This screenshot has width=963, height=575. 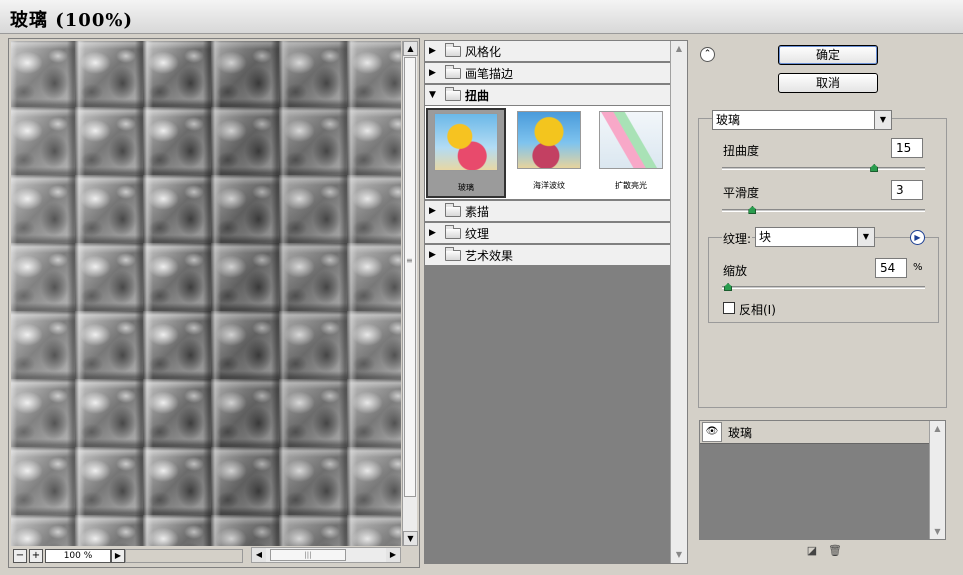 What do you see at coordinates (735, 271) in the screenshot?
I see `scaling-label: 缩放` at bounding box center [735, 271].